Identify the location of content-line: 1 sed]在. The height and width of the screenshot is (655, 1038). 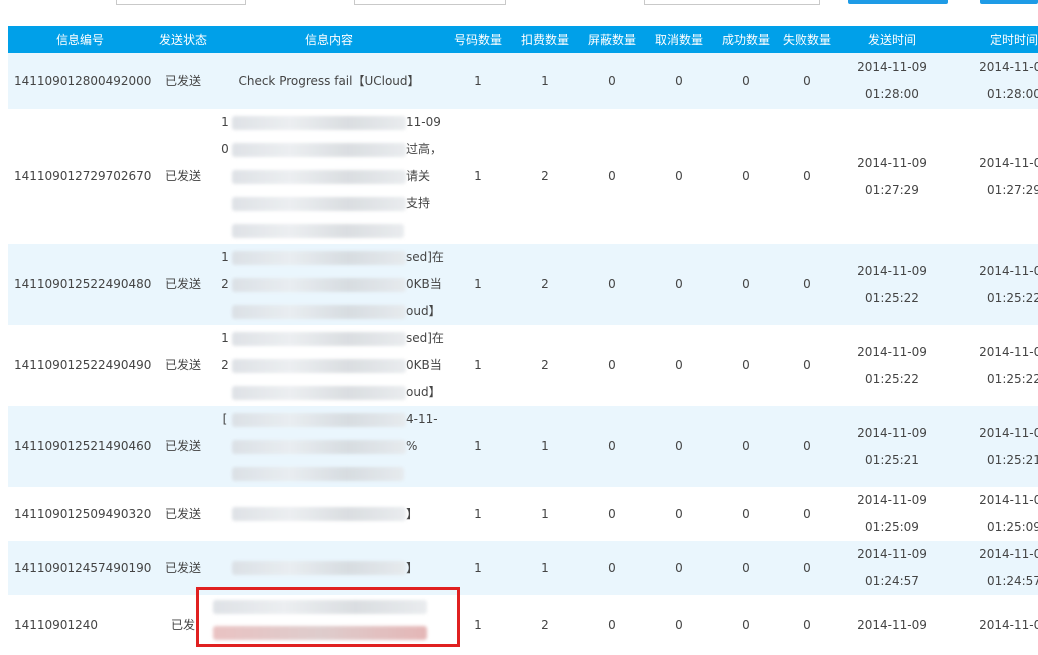
(331, 257).